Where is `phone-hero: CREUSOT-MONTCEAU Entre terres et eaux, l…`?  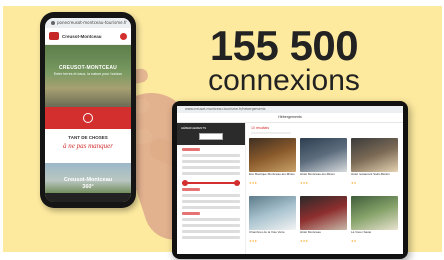
phone-hero: CREUSOT-MONTCEAU Entre terres et eaux, l… is located at coordinates (88, 76).